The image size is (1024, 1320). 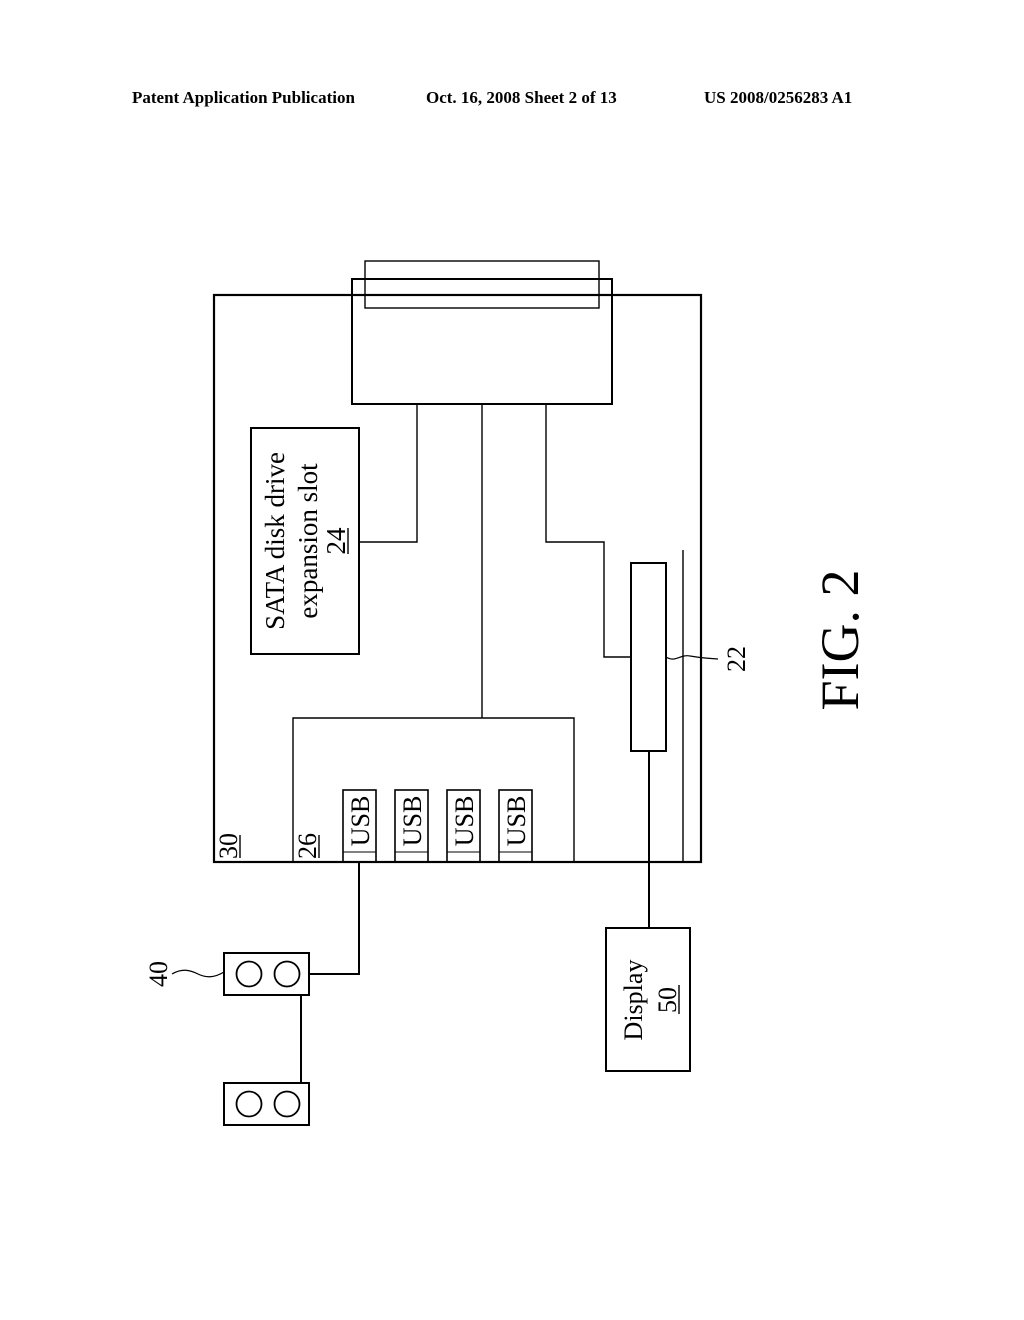 I want to click on figure-caption: FIG. 2, so click(x=840, y=639).